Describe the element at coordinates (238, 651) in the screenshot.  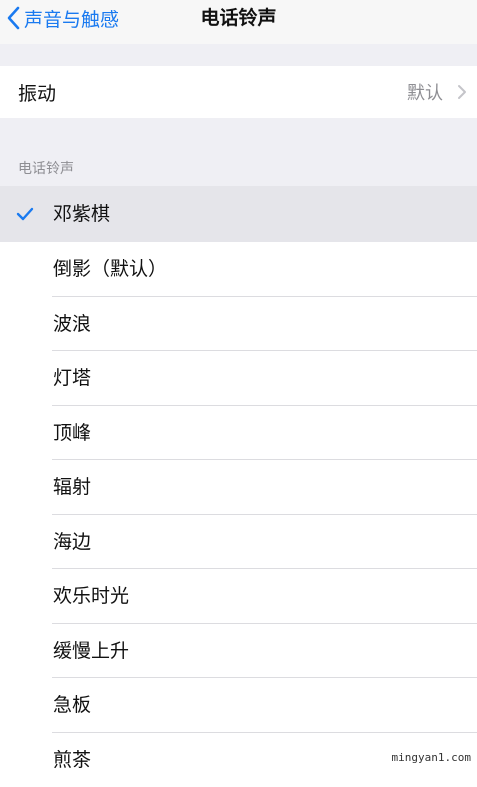
I see `ringtone-item: 缓慢上升` at that location.